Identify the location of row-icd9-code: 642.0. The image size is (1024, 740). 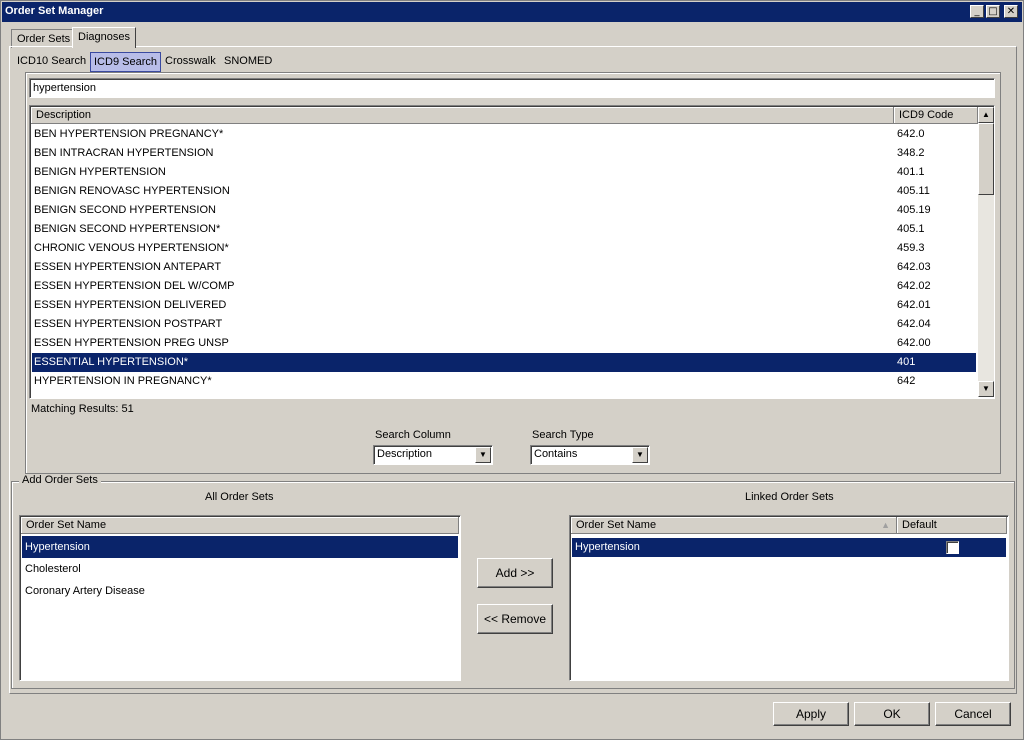
(911, 134).